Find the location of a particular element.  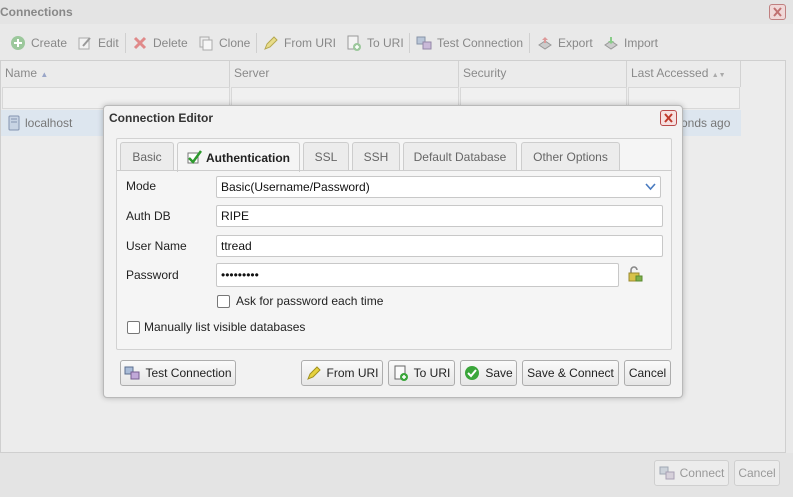

tab-other-options-label: Other Options is located at coordinates (570, 156).